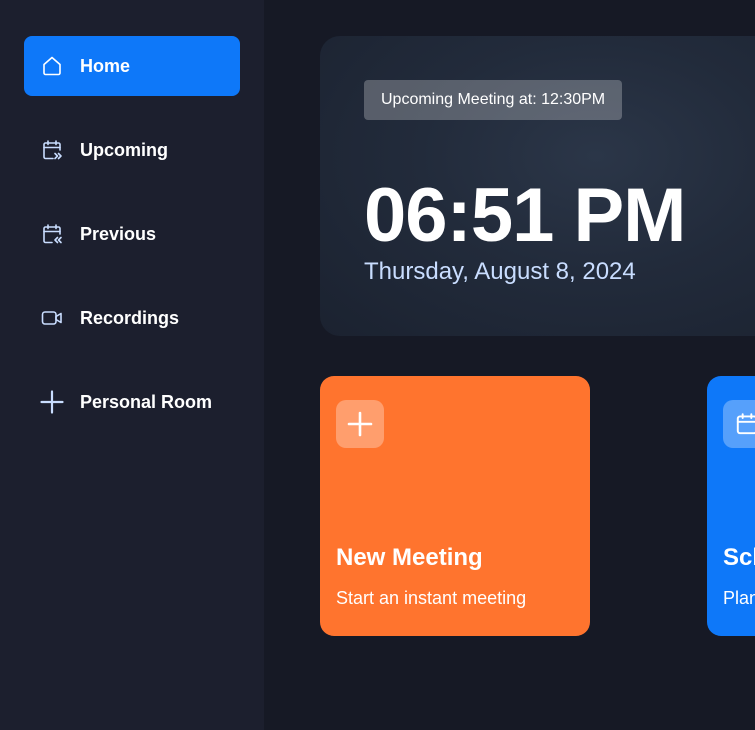 The height and width of the screenshot is (730, 755). I want to click on card-title: Schedule Meeting, so click(739, 557).